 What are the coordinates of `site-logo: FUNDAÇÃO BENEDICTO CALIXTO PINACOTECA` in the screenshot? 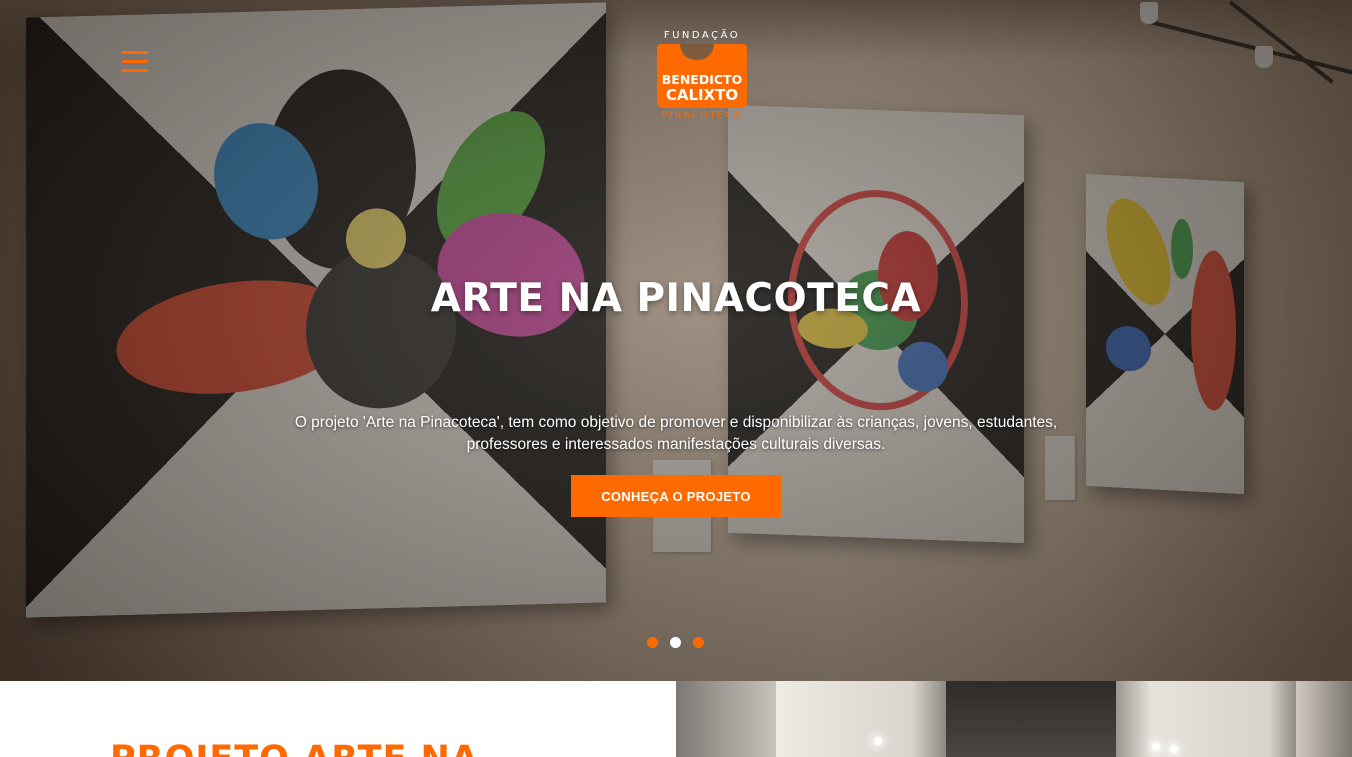 It's located at (702, 77).